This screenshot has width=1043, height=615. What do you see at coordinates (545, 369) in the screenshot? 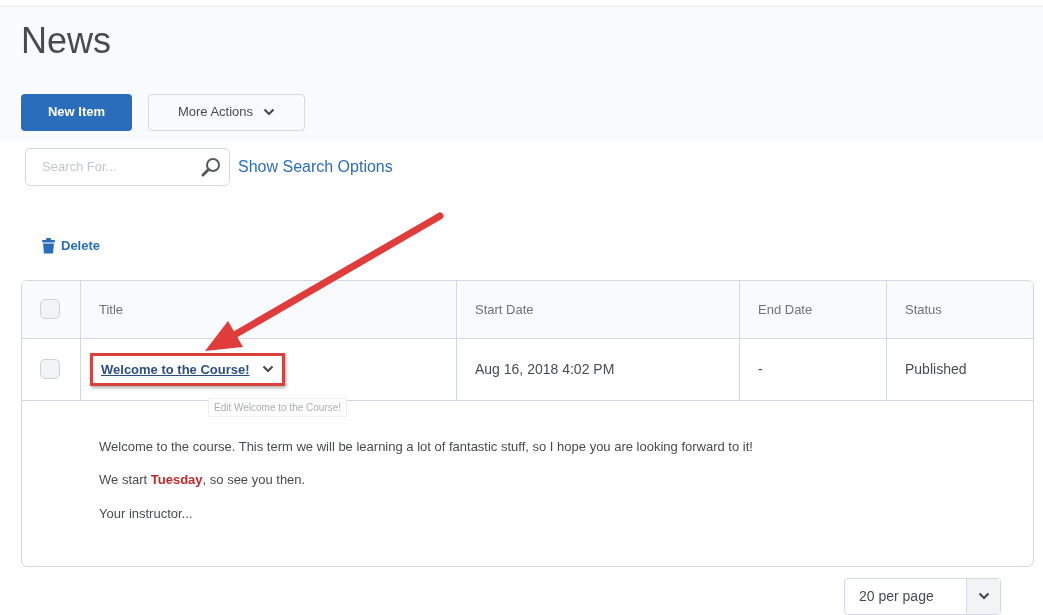
I see `table-cell-text: Aug 16, 2018 4:02 PM` at bounding box center [545, 369].